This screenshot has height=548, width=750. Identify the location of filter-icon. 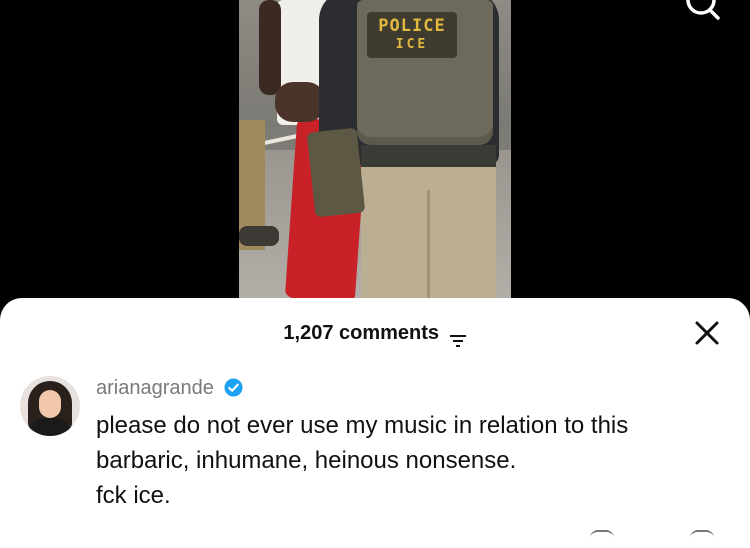
(458, 336).